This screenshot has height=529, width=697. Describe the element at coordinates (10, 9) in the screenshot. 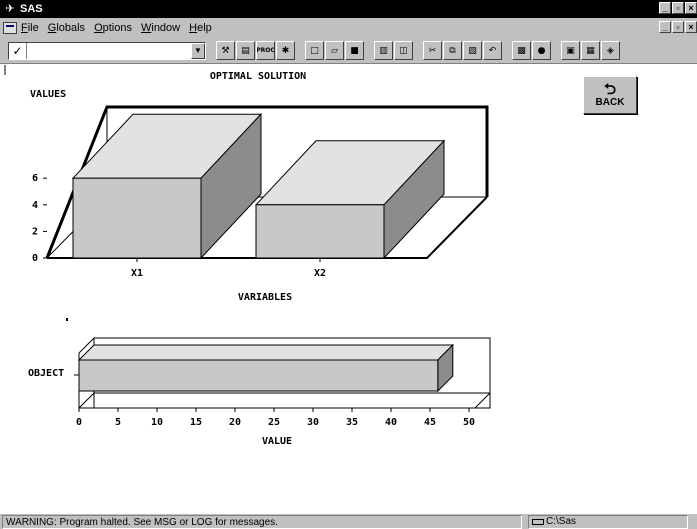

I see `sas-logo-icon: ✈` at that location.